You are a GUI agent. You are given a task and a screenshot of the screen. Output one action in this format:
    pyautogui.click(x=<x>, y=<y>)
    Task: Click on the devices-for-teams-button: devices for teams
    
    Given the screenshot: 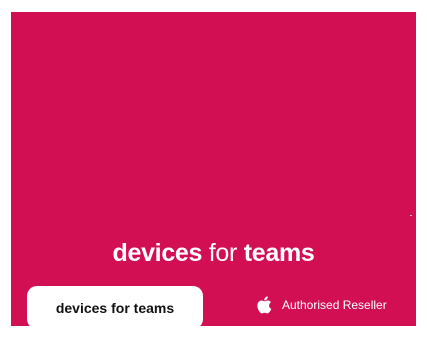 What is the action you would take?
    pyautogui.click(x=115, y=306)
    